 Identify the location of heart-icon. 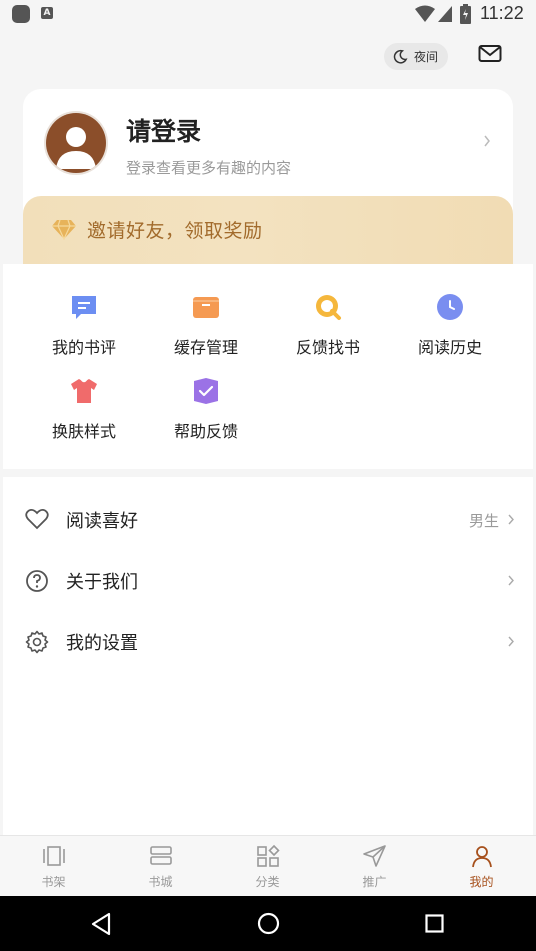
(37, 519).